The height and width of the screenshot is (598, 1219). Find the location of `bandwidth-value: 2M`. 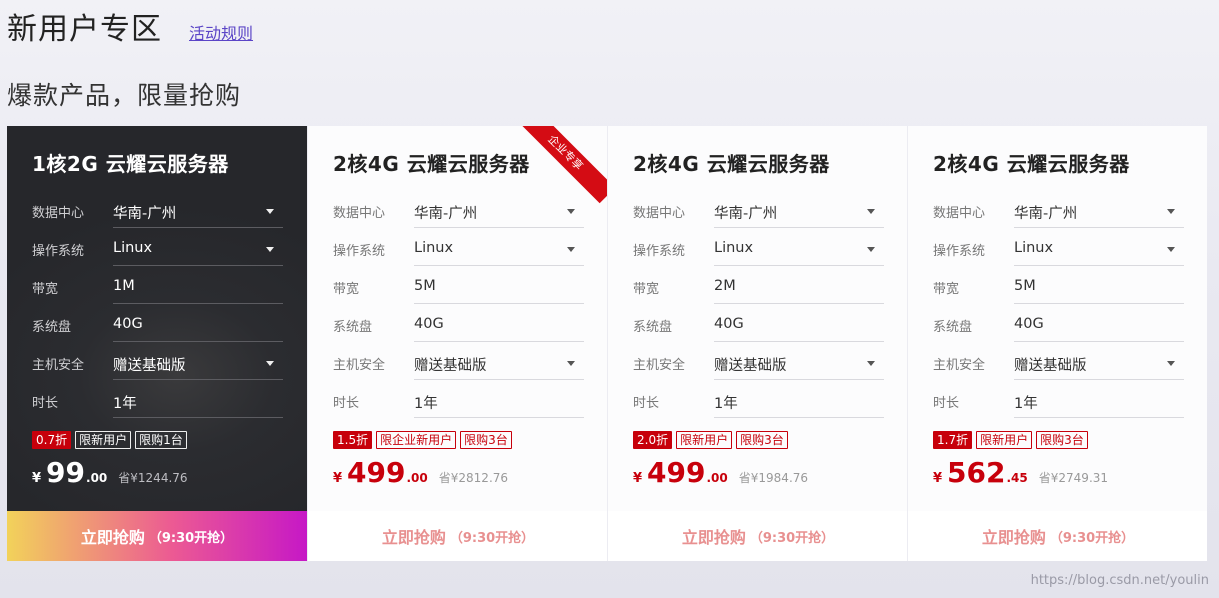

bandwidth-value: 2M is located at coordinates (799, 288).